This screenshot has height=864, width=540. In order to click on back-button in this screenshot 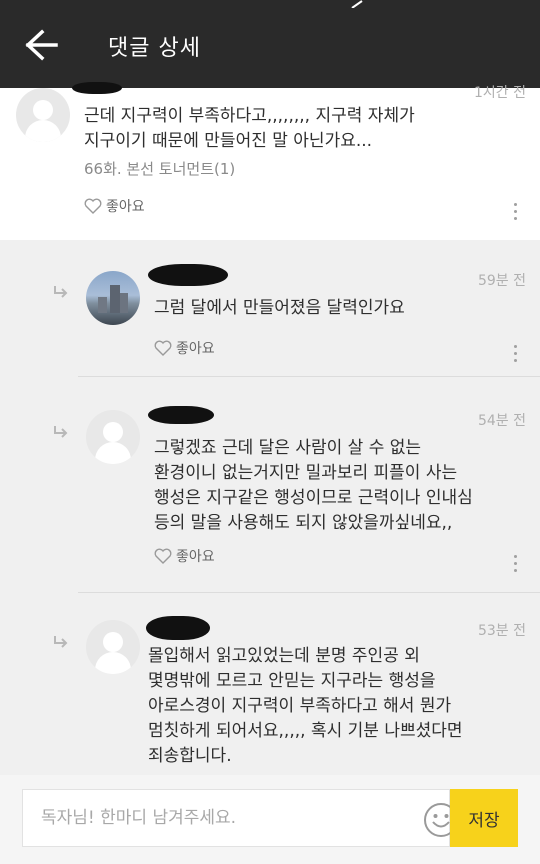, I will do `click(42, 45)`.